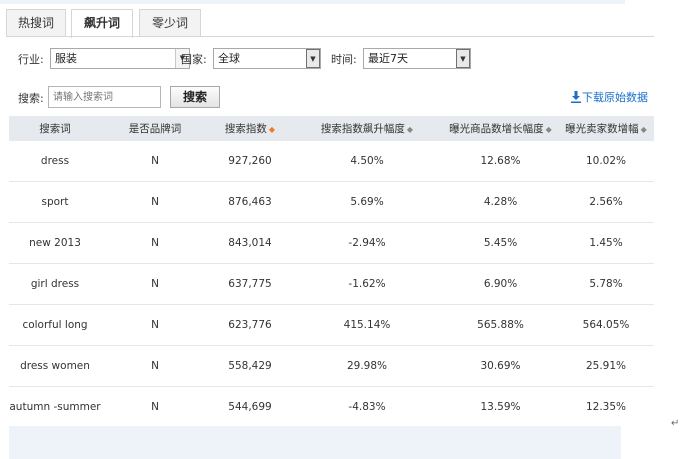  I want to click on cell-search-rise: 5.69%, so click(367, 202).